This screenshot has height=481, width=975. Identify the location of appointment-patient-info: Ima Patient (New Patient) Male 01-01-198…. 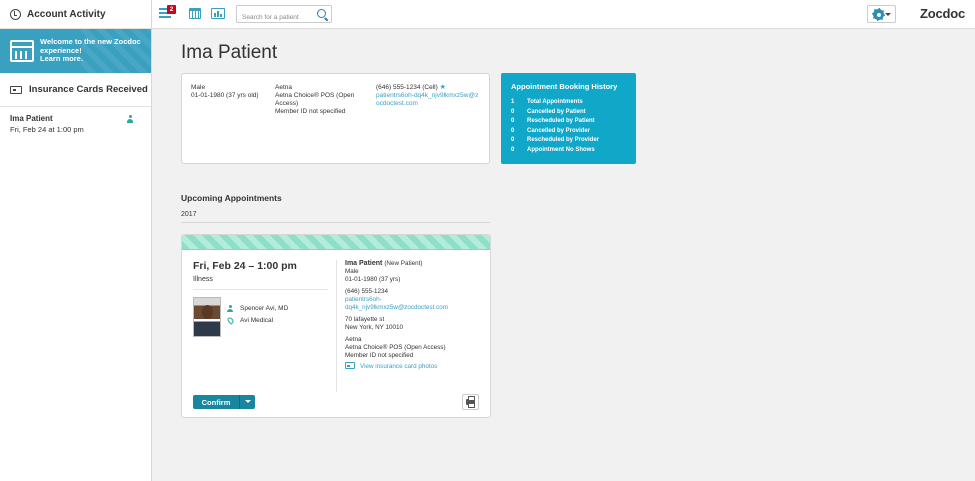
(415, 315).